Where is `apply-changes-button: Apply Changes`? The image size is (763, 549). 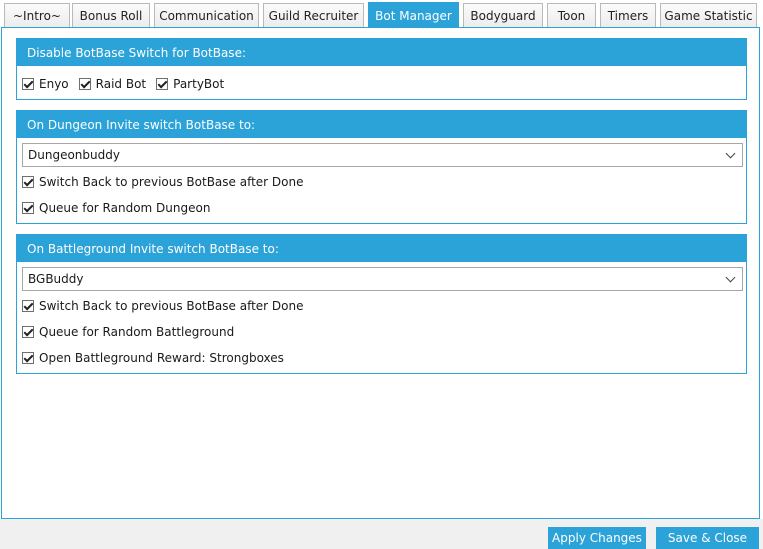 apply-changes-button: Apply Changes is located at coordinates (597, 538).